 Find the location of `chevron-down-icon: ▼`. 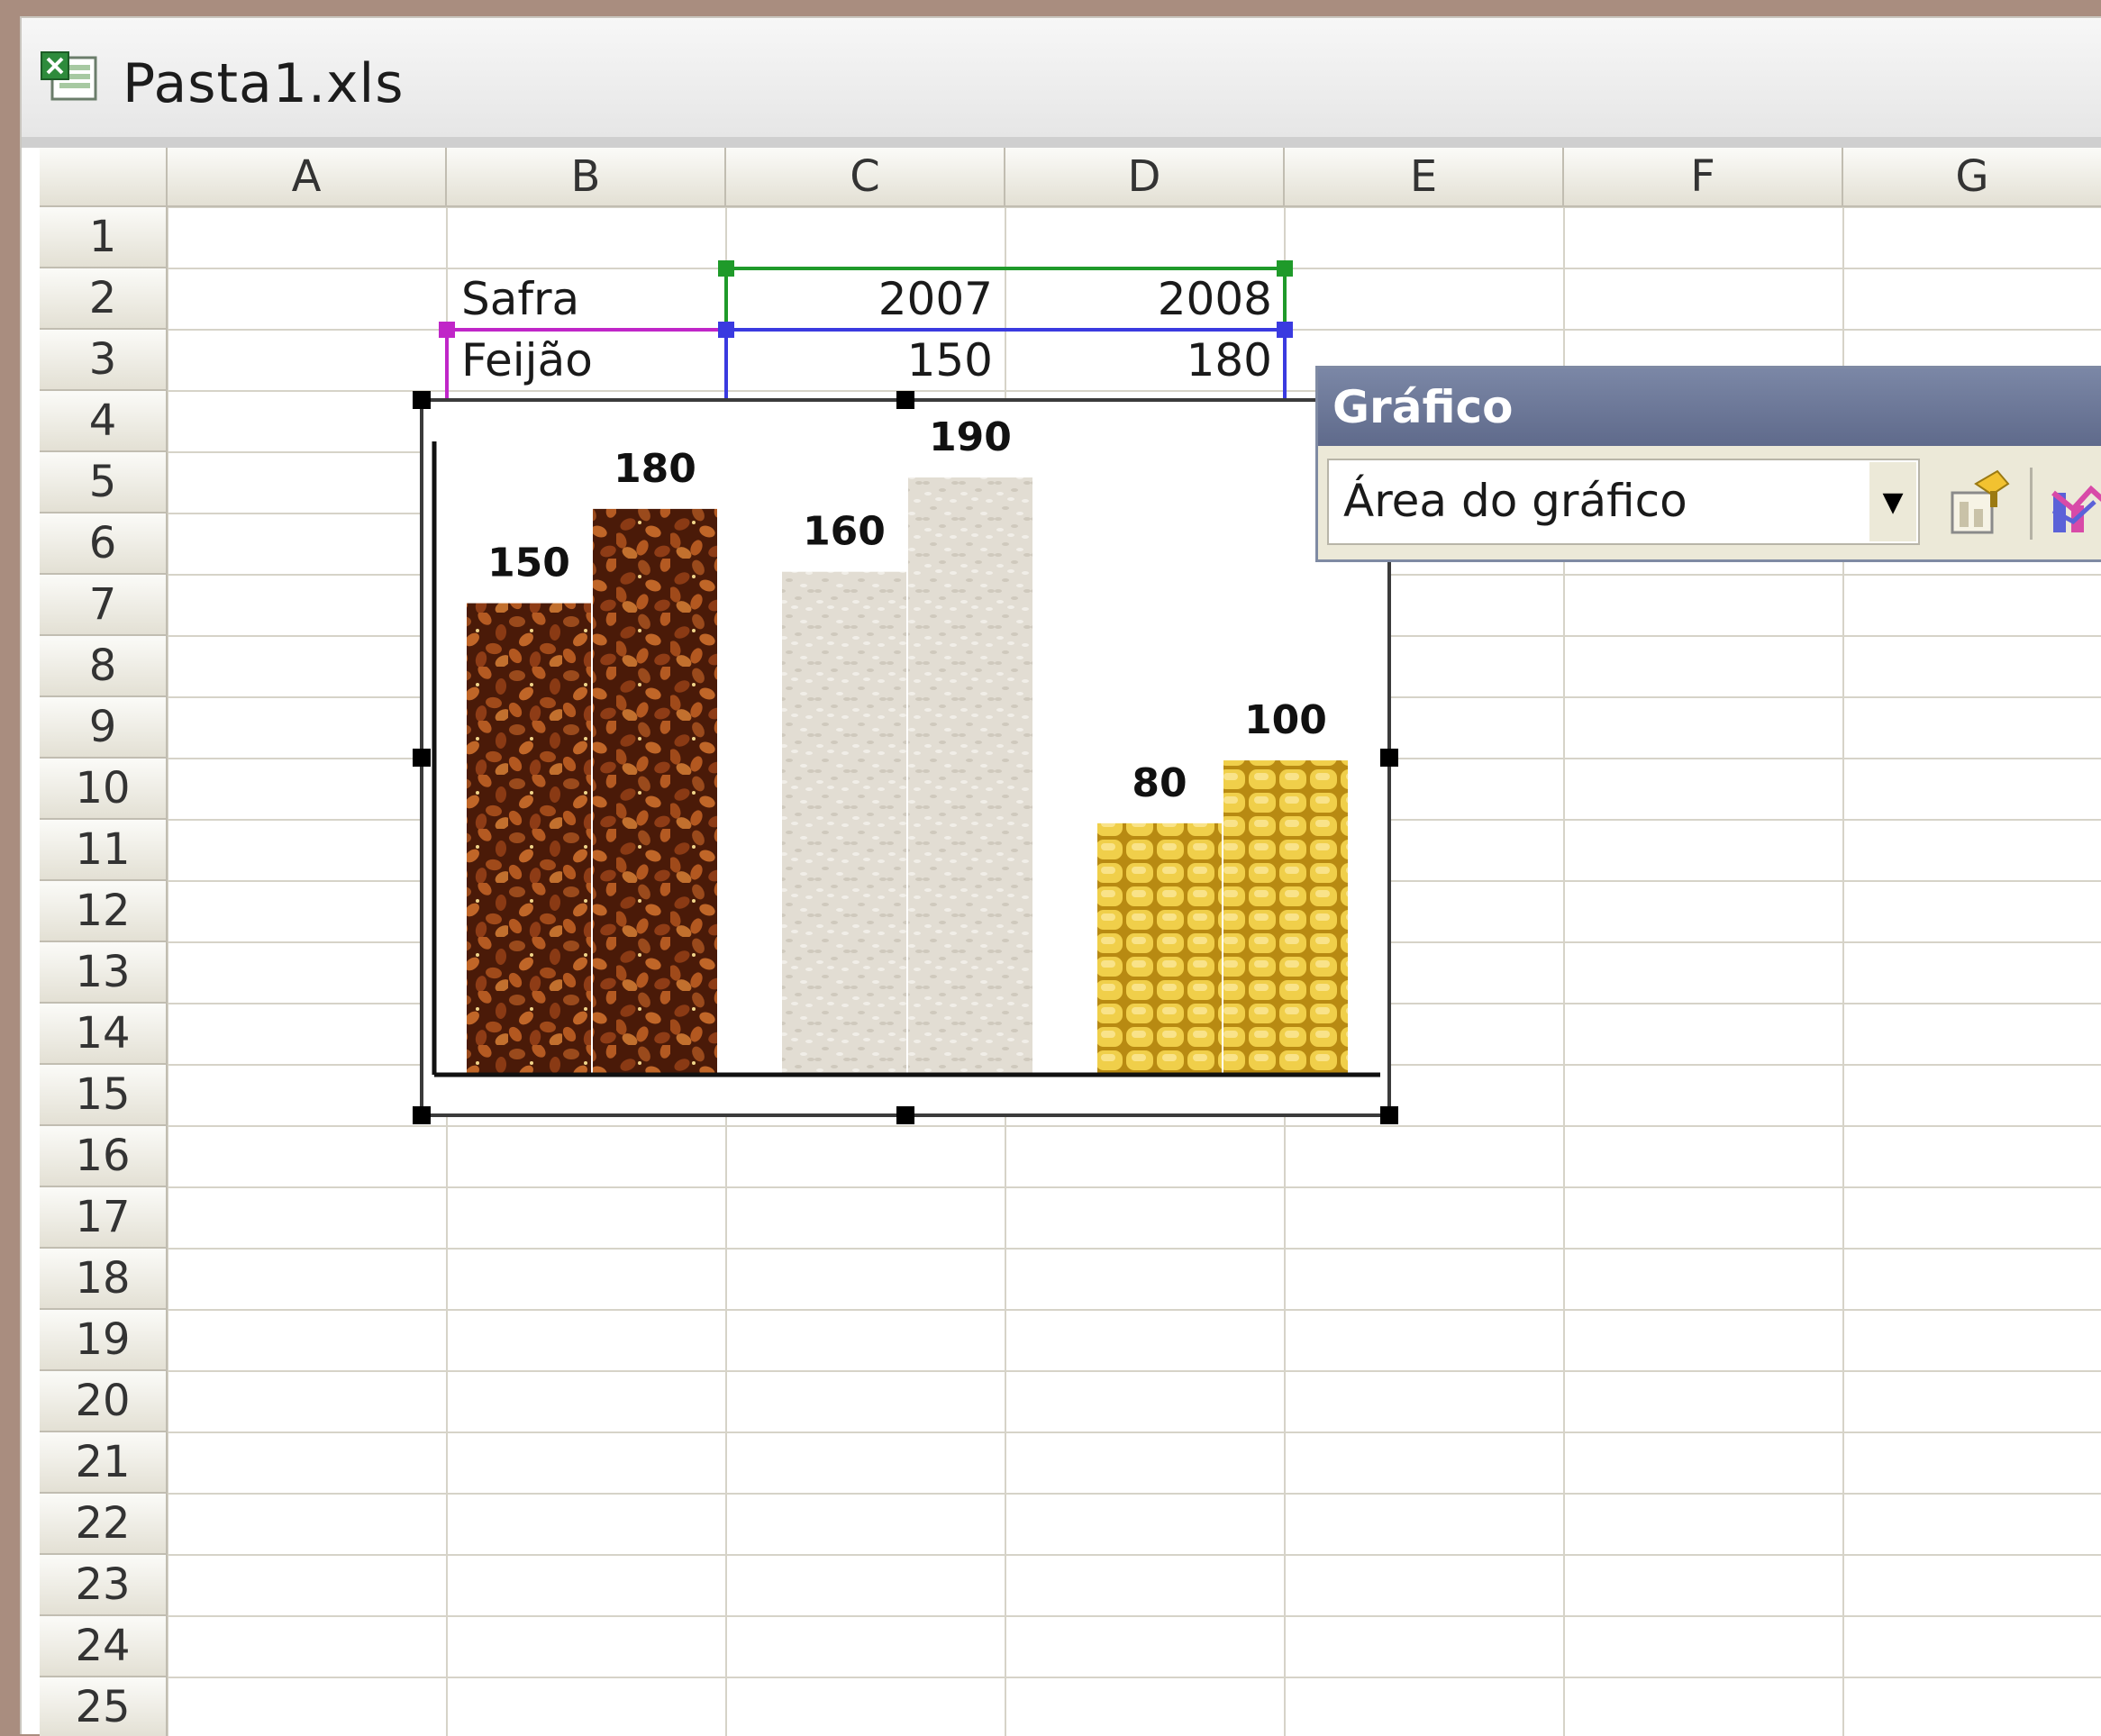

chevron-down-icon: ▼ is located at coordinates (1892, 501).